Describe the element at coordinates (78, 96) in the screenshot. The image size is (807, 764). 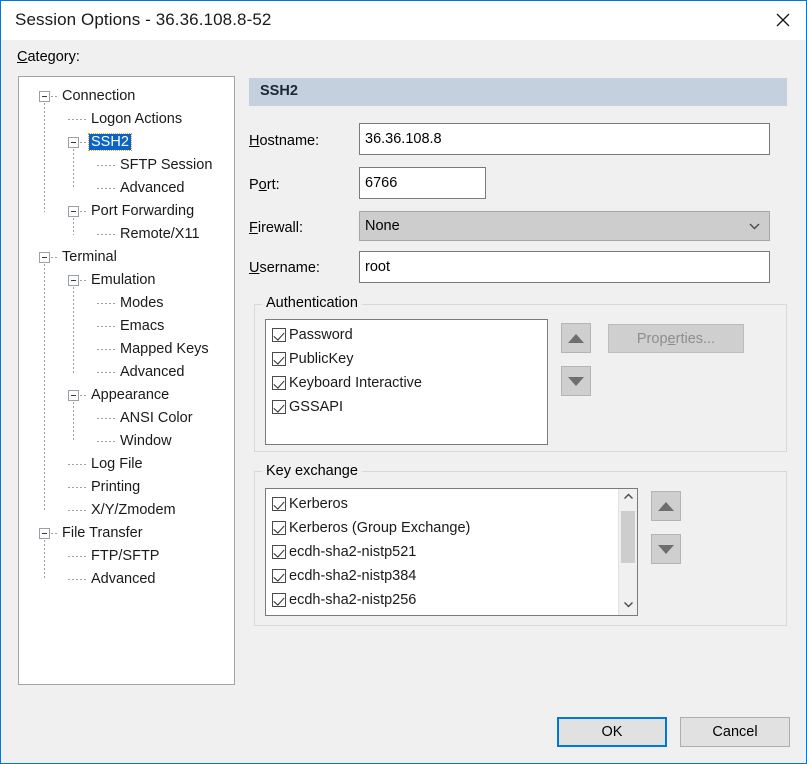
I see `tree-item-connection: Connection` at that location.